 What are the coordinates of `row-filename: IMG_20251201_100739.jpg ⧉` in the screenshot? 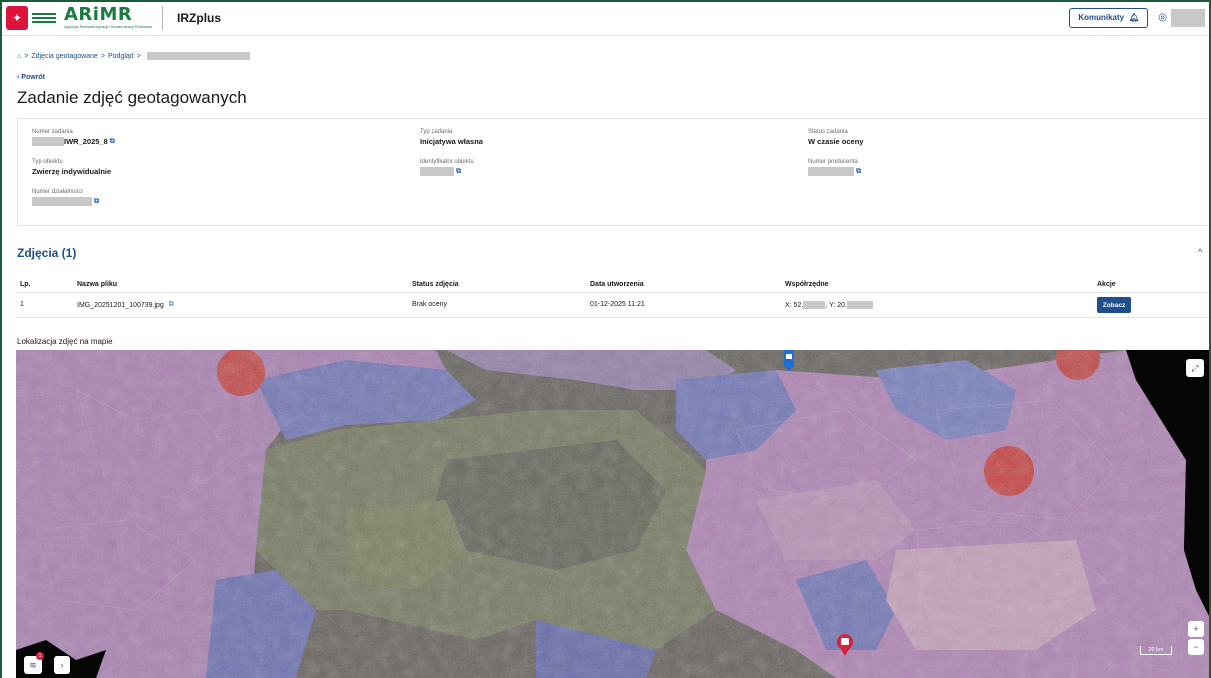 It's located at (125, 305).